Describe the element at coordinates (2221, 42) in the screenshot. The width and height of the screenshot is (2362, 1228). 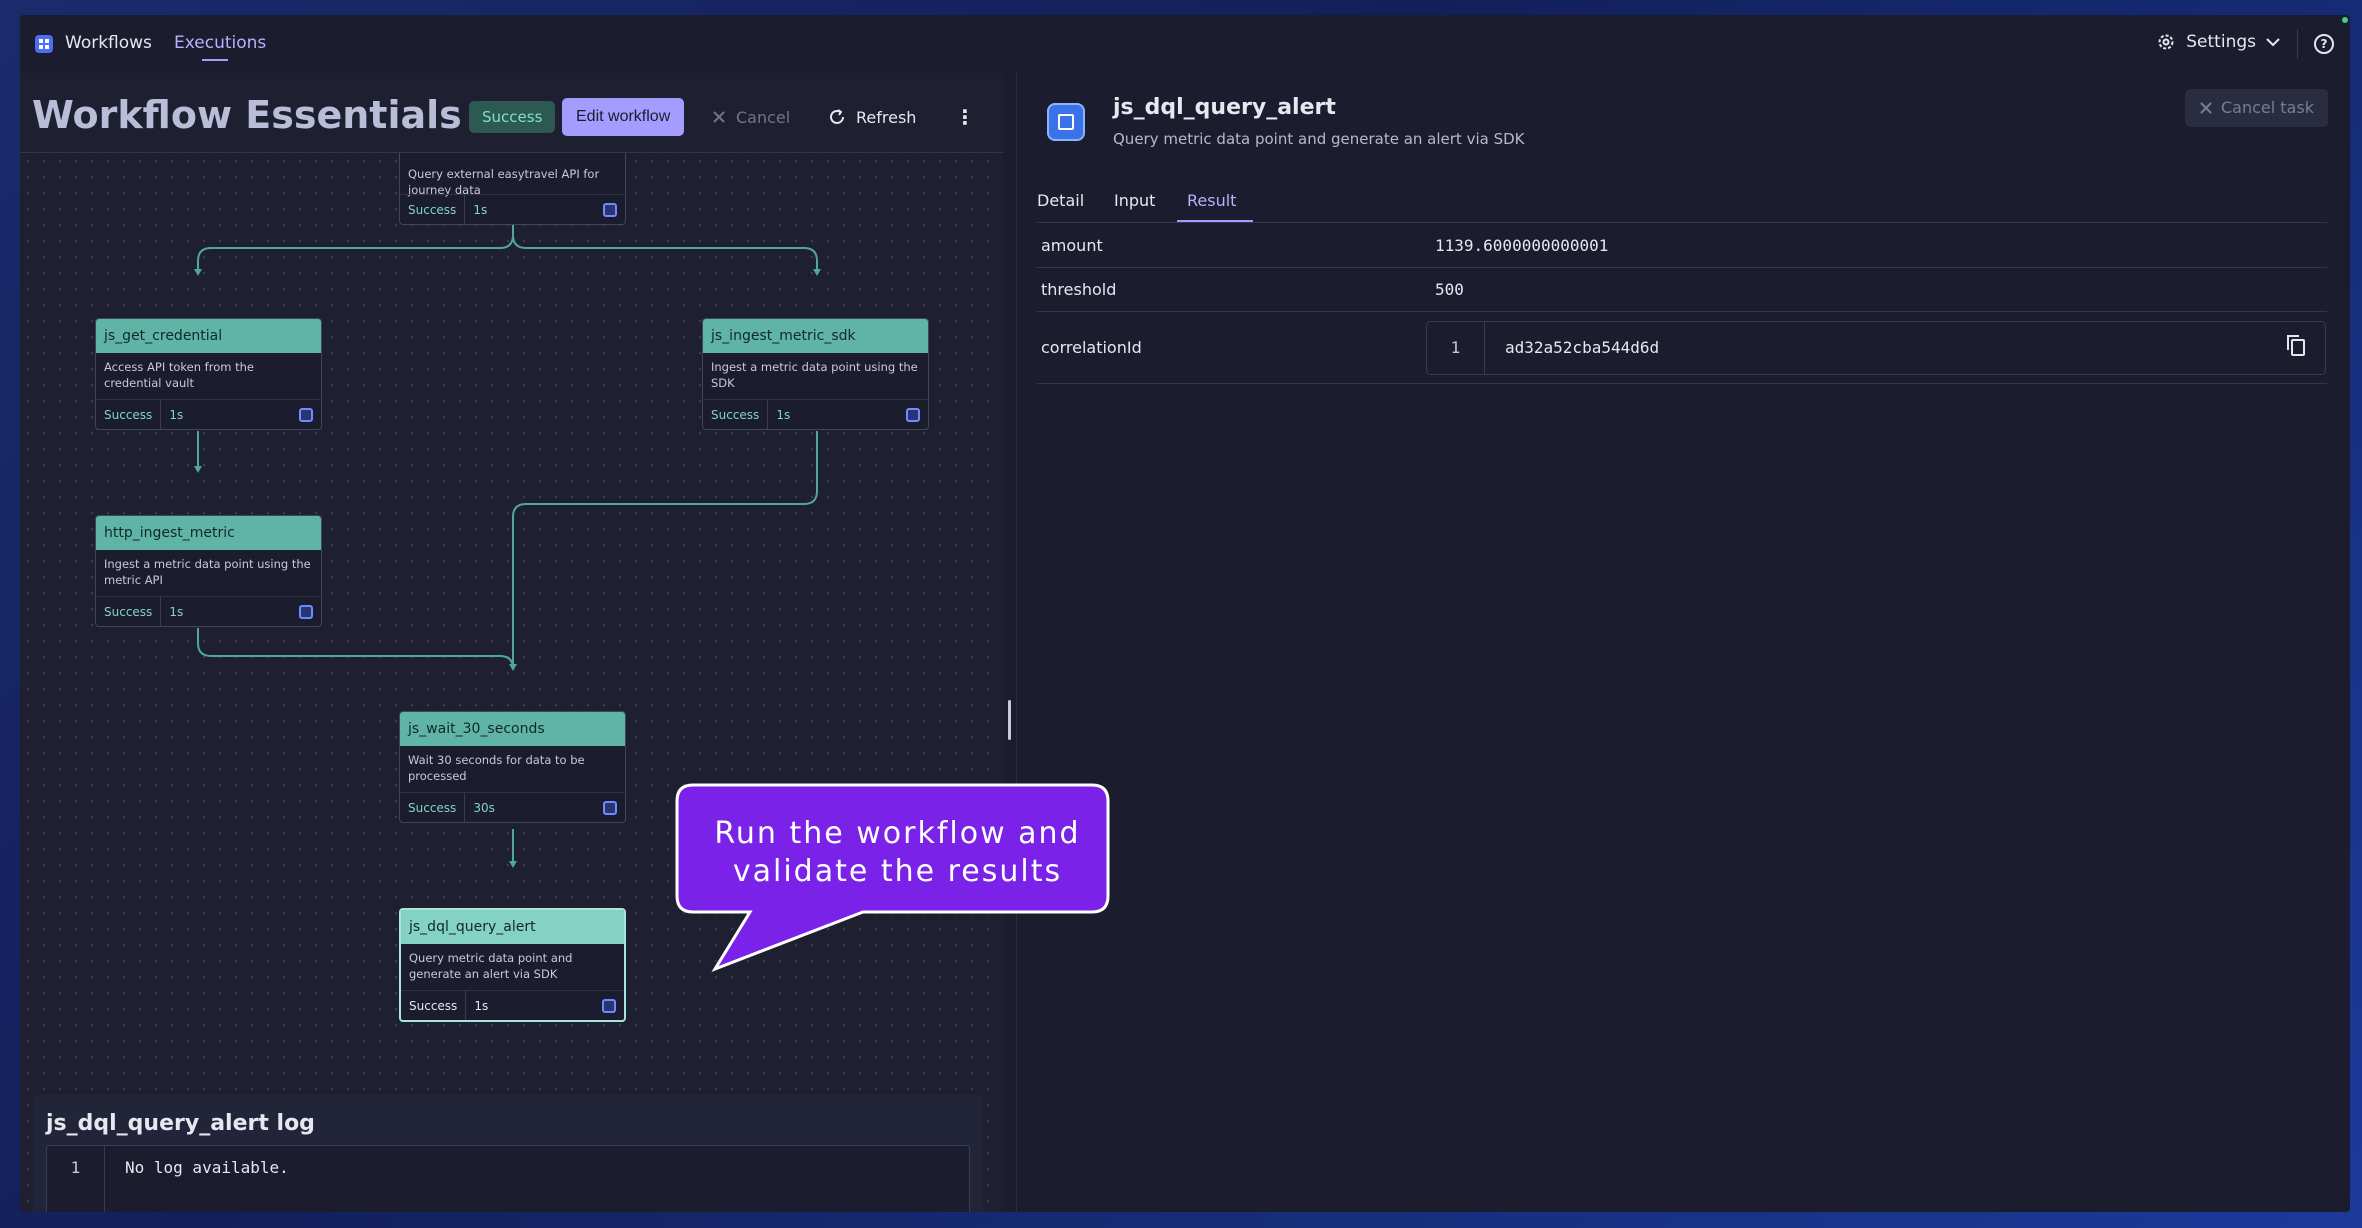
I see `settings-label: Settings` at that location.